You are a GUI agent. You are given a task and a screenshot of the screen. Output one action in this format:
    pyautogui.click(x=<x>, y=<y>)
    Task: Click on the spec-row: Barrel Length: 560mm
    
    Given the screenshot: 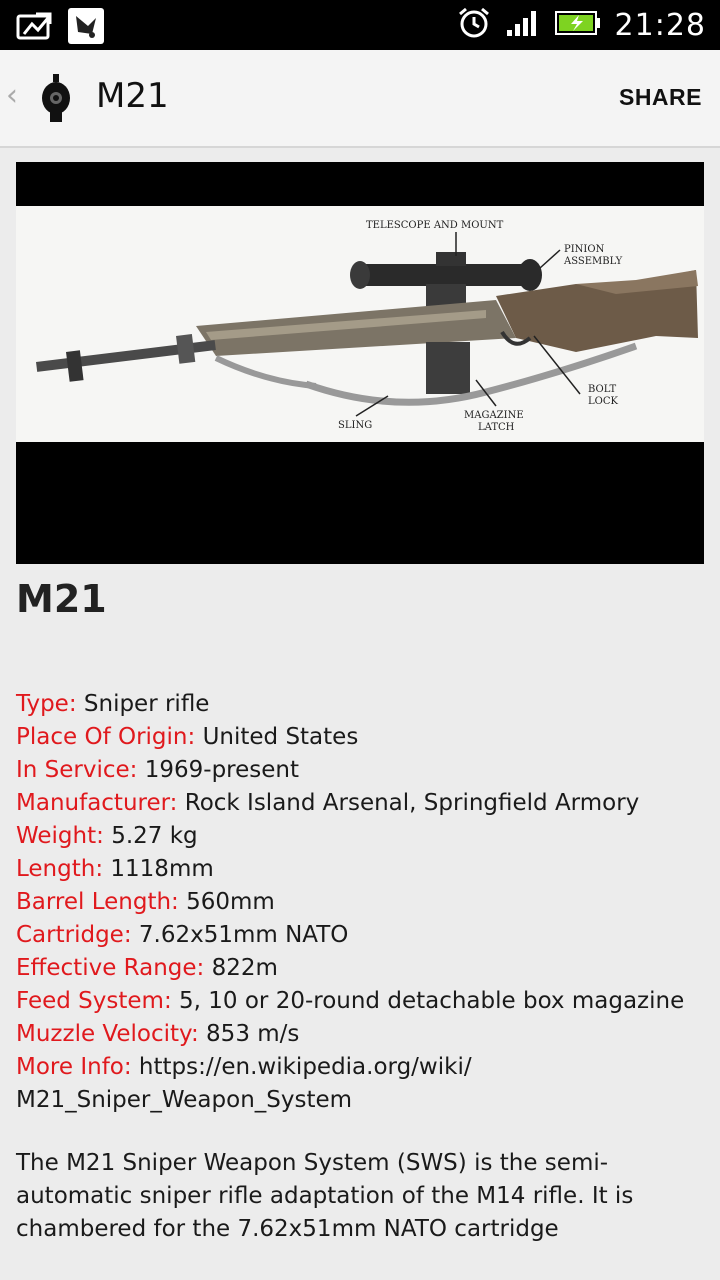 What is the action you would take?
    pyautogui.click(x=361, y=902)
    